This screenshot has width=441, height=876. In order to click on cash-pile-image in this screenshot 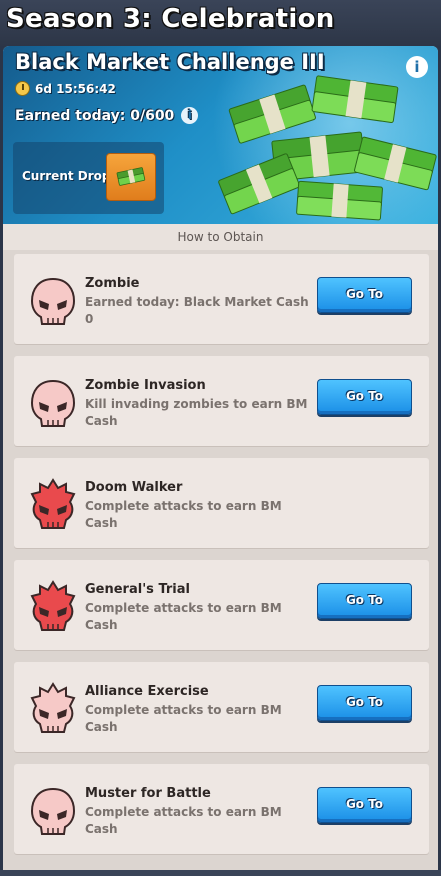, I will do `click(327, 148)`.